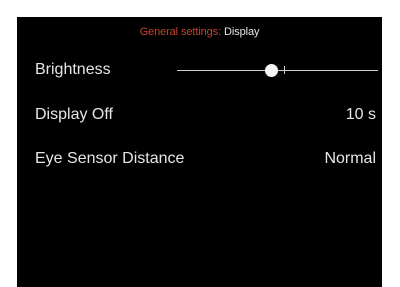 This screenshot has width=400, height=287. What do you see at coordinates (199, 159) in the screenshot?
I see `setting-row-eye-sensor-distance: Eye Sensor Distance Normal` at bounding box center [199, 159].